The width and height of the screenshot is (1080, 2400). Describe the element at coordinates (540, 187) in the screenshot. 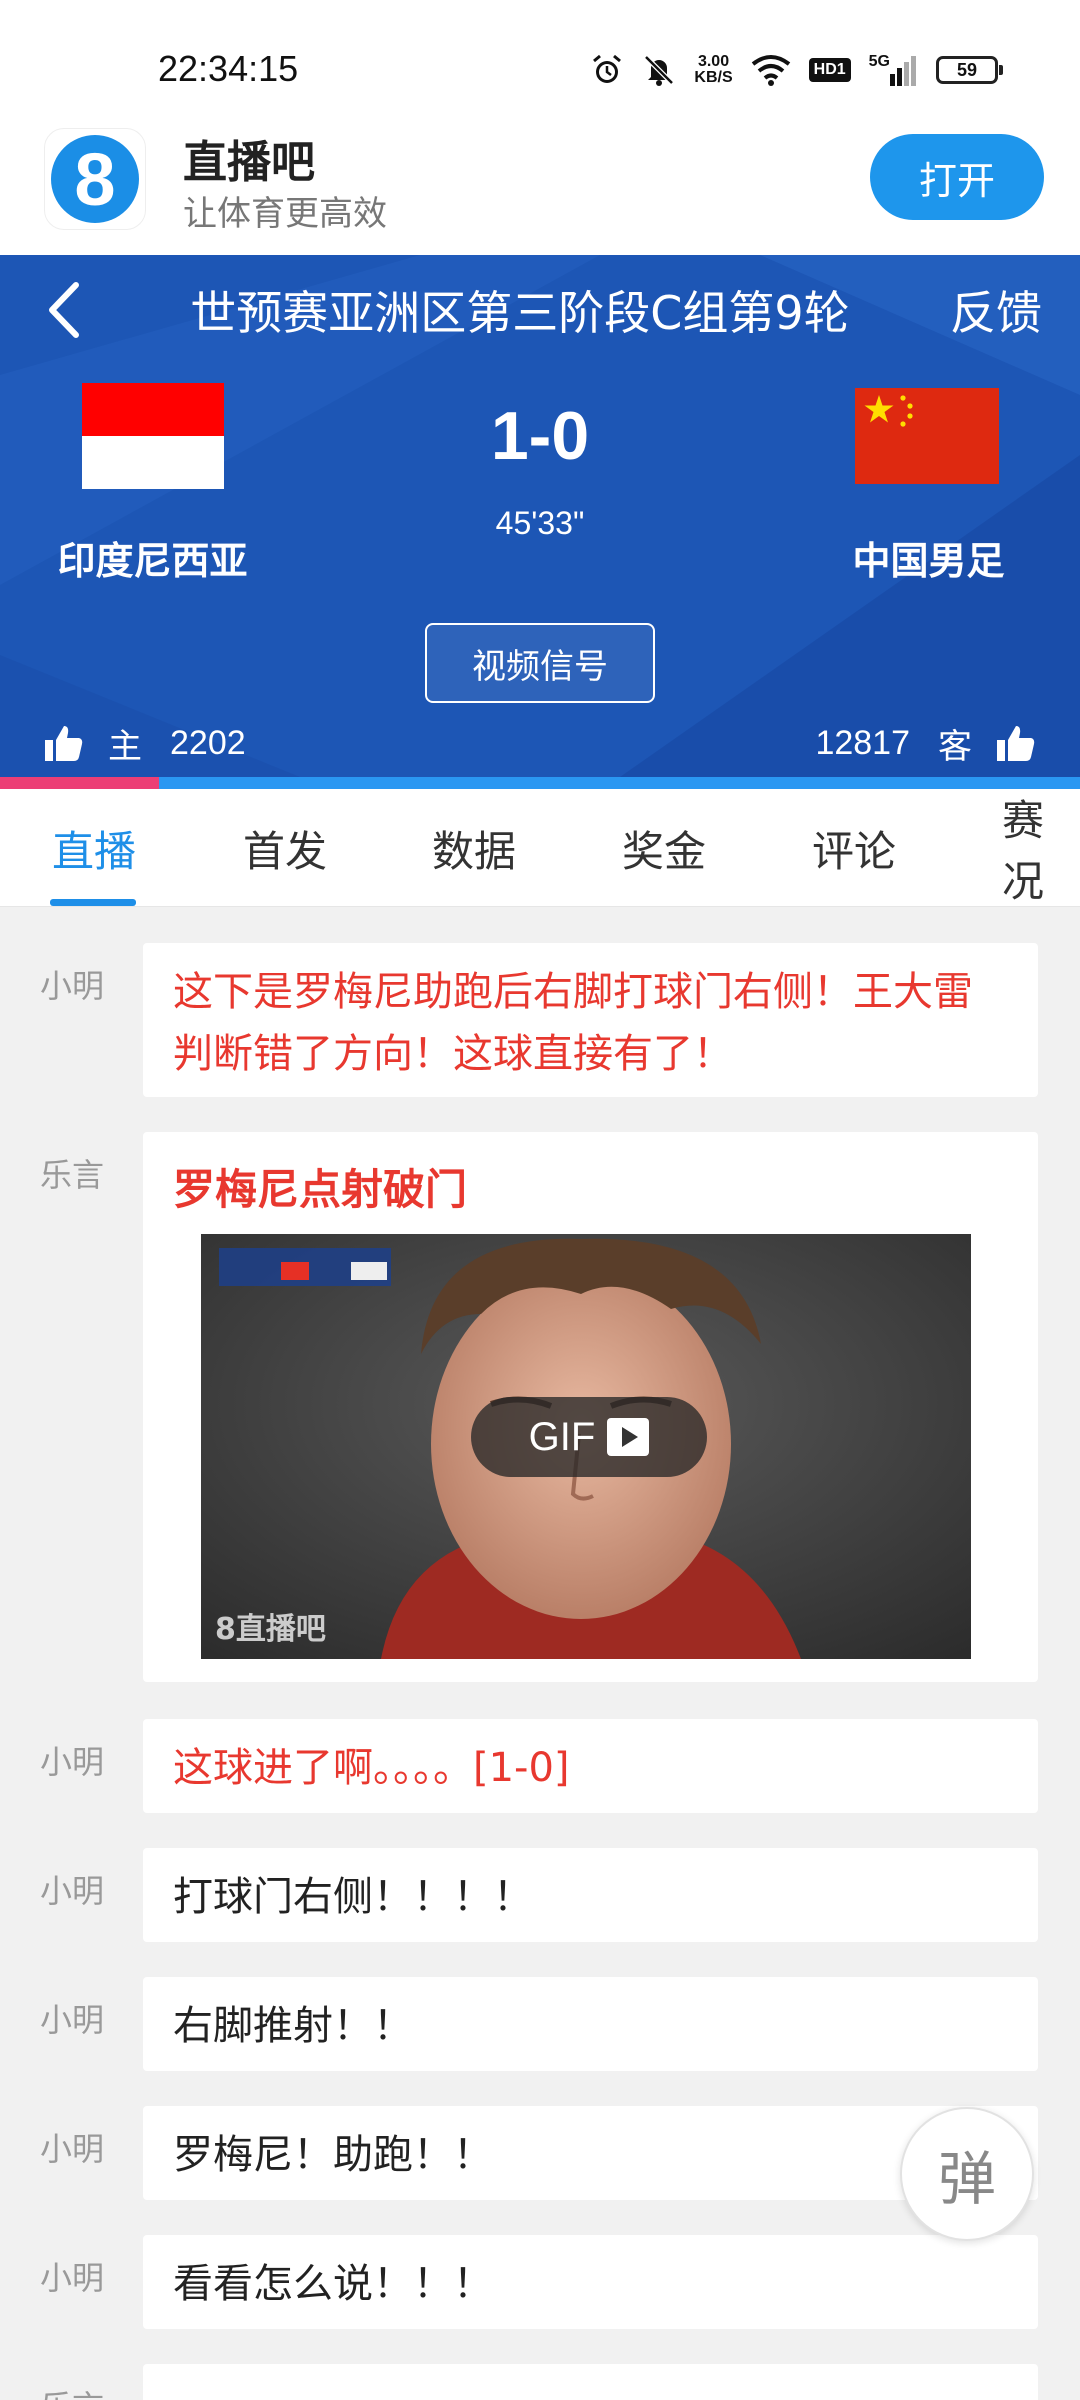

I see `app-download-banner: 8 直播吧 让体育更高效 打开` at that location.